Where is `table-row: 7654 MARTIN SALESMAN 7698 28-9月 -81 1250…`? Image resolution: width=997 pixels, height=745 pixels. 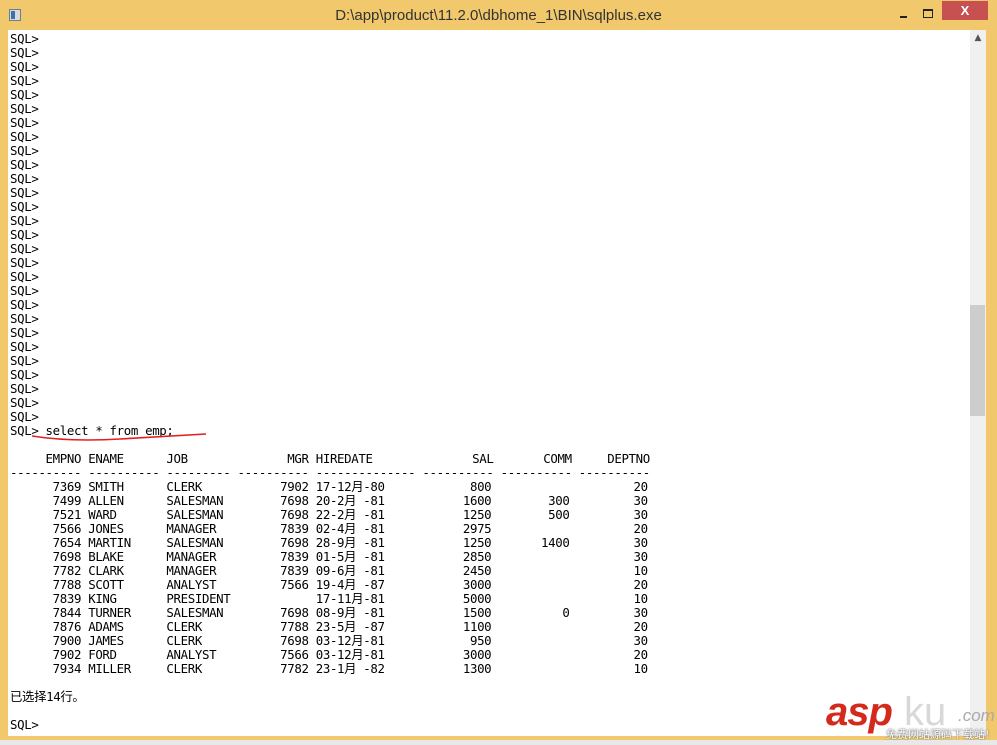
table-row: 7654 MARTIN SALESMAN 7698 28-9月 -81 1250… is located at coordinates (329, 542).